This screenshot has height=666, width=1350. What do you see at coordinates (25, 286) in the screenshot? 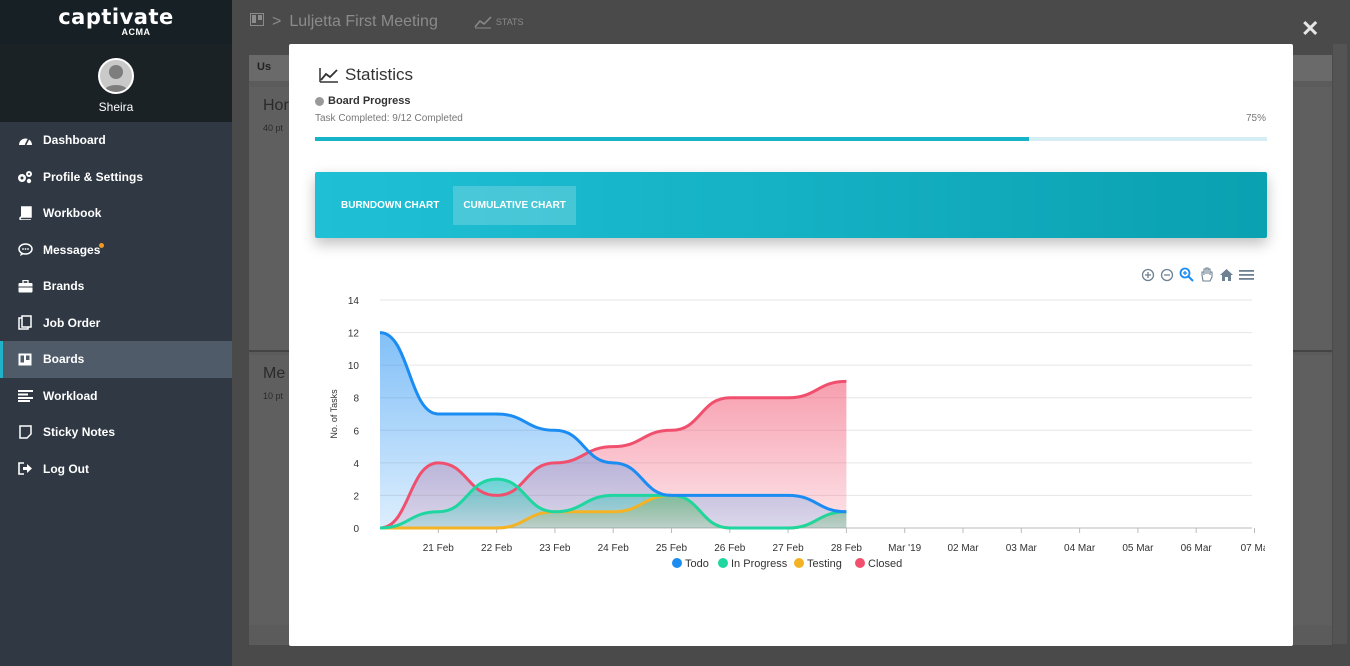
I see `briefcase-icon` at bounding box center [25, 286].